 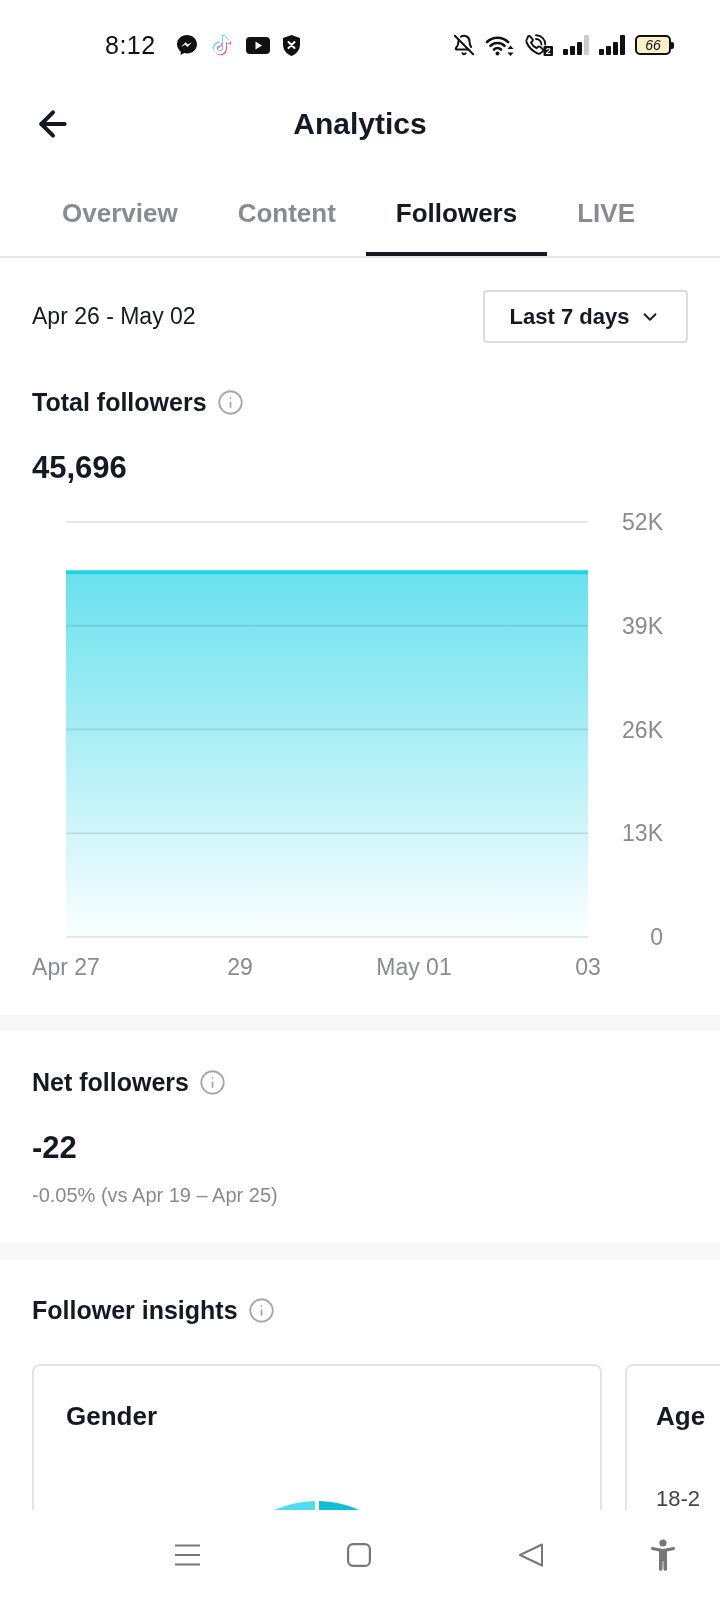 I want to click on y-axis-label: 39K, so click(x=642, y=625).